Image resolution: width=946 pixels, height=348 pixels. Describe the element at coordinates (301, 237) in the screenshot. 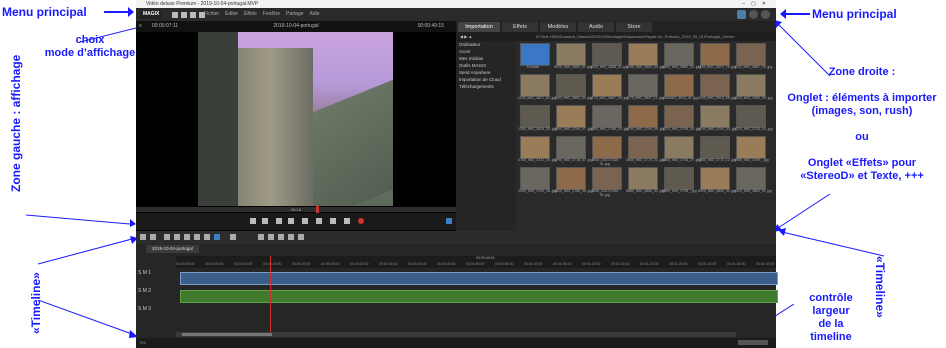

I see `zoom-tool-icon` at that location.